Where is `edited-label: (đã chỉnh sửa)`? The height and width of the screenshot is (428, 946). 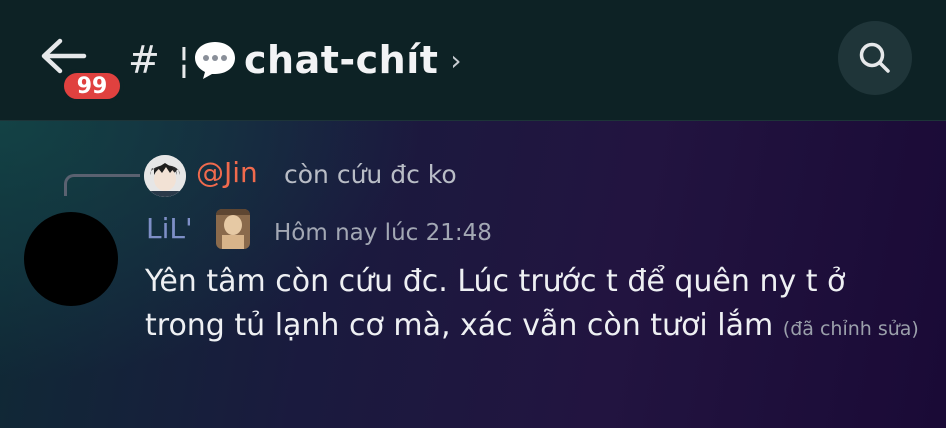 edited-label: (đã chỉnh sửa) is located at coordinates (850, 329).